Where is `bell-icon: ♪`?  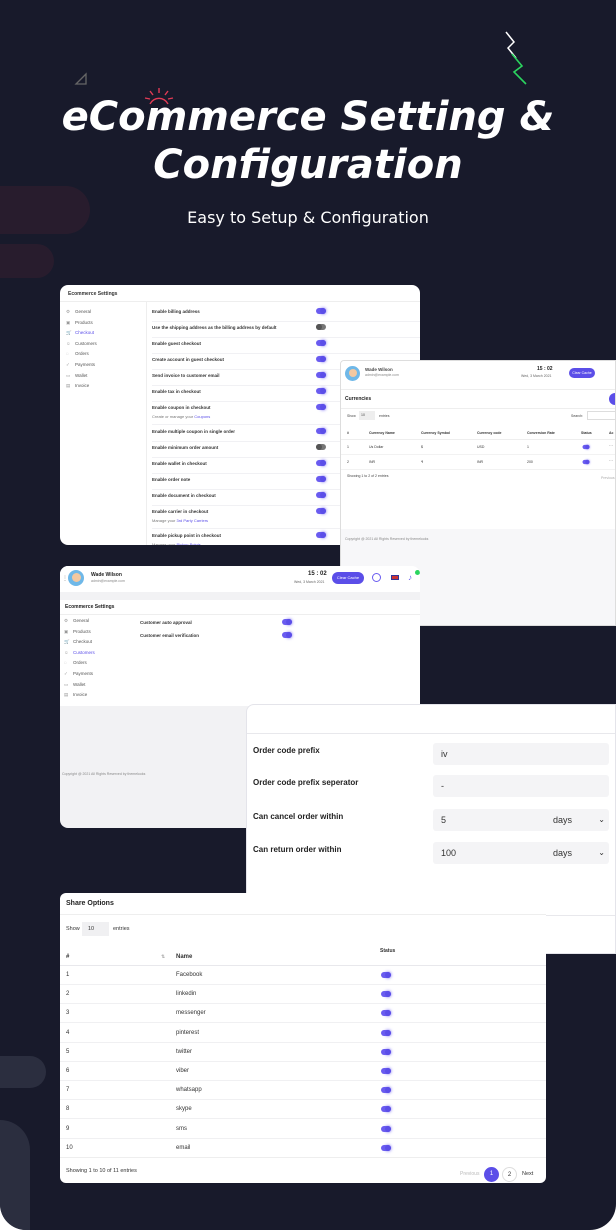 bell-icon: ♪ is located at coordinates (410, 577).